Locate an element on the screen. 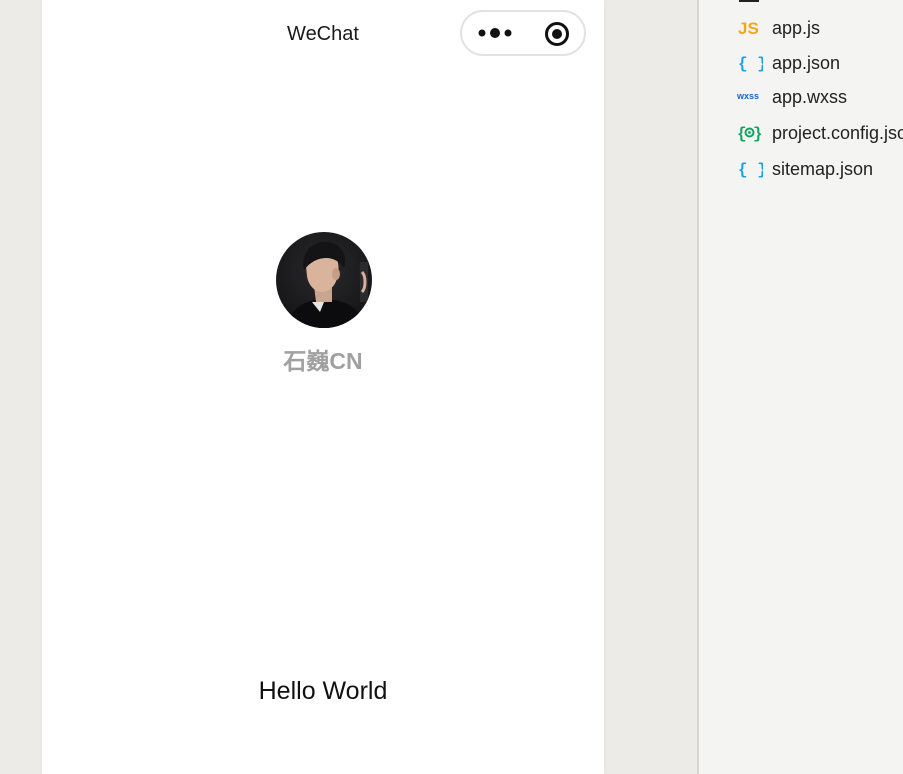 Image resolution: width=903 pixels, height=774 pixels. file-name: app.js is located at coordinates (796, 28).